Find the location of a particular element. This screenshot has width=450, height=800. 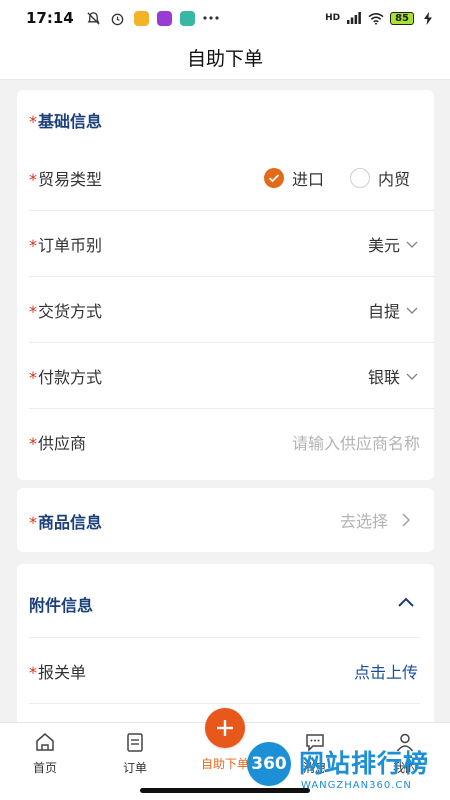

attachment-info-title: 附件信息 is located at coordinates (61, 605).